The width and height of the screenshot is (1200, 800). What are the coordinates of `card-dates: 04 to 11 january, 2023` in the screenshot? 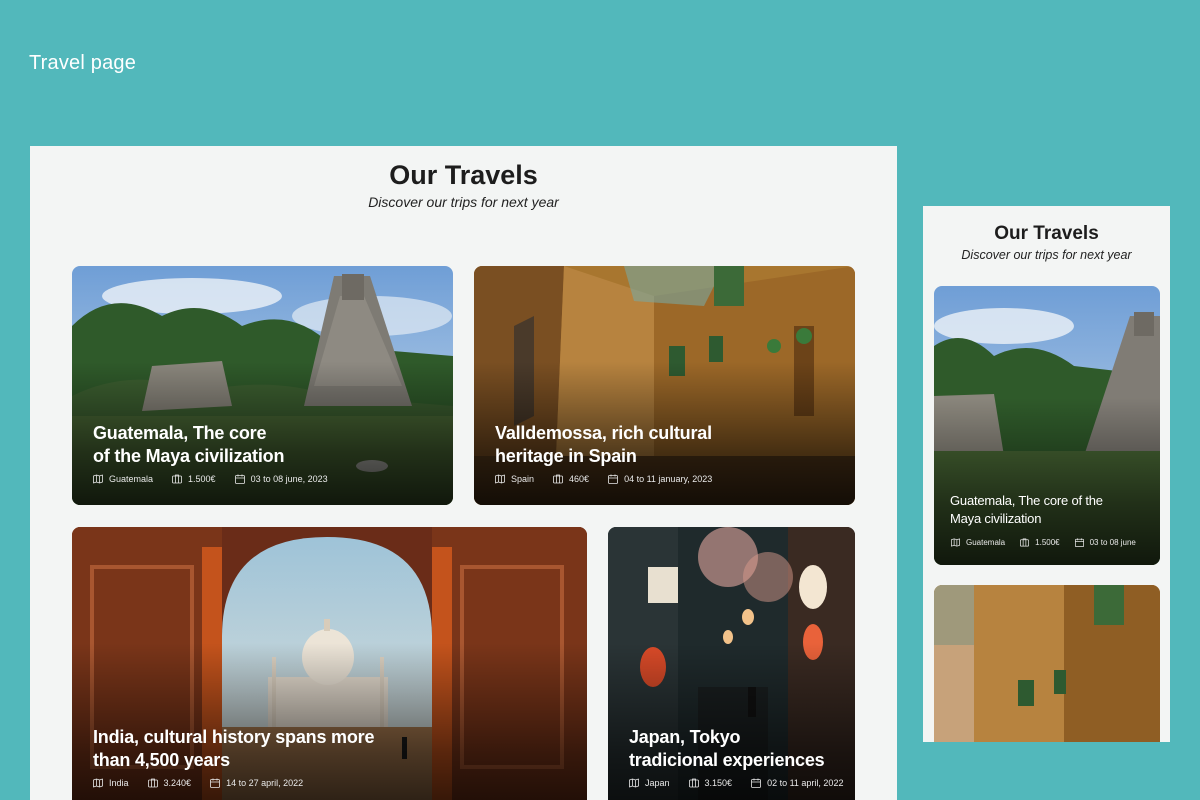 It's located at (668, 479).